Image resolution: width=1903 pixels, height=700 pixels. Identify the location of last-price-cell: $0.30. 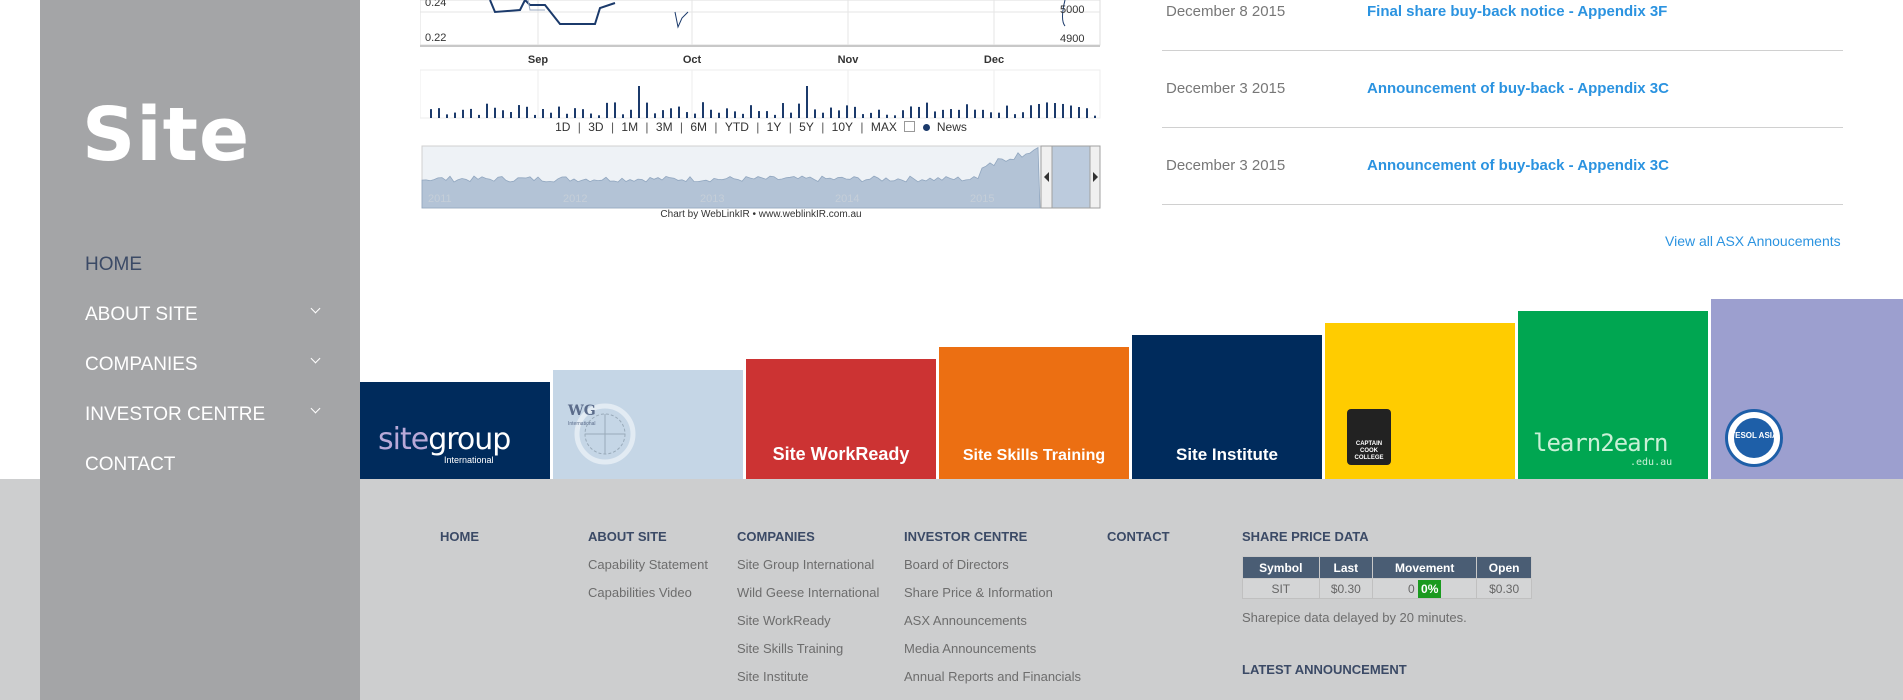
(1346, 588).